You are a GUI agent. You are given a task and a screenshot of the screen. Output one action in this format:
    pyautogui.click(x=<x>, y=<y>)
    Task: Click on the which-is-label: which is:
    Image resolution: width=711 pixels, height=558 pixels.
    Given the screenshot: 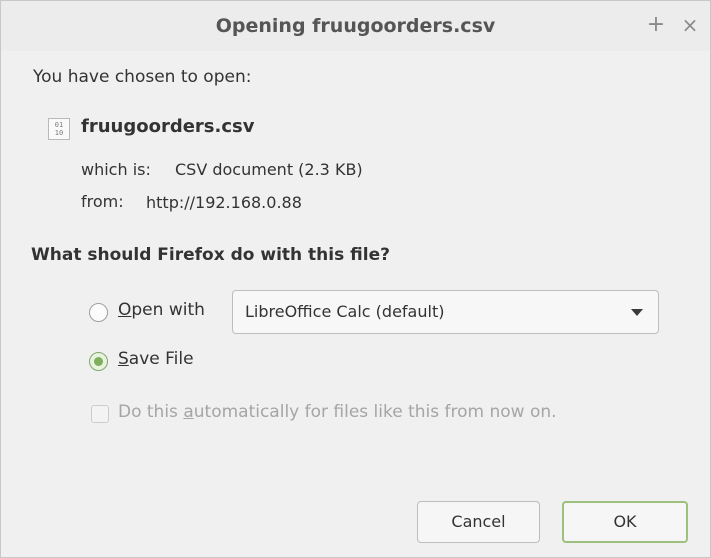 What is the action you would take?
    pyautogui.click(x=116, y=169)
    